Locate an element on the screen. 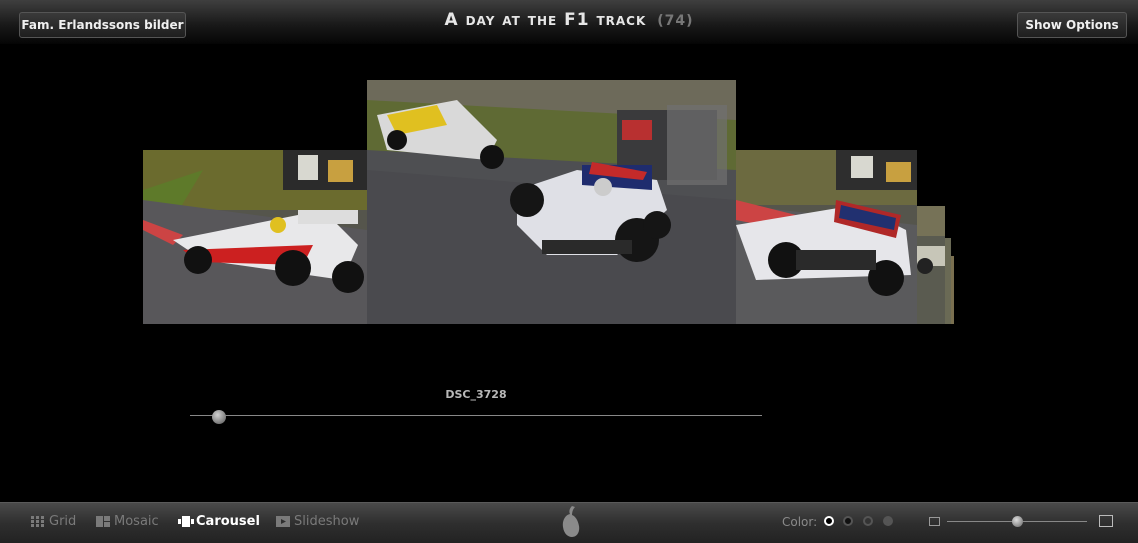 This screenshot has height=543, width=1138. view-mode-slideshow: Slideshow is located at coordinates (317, 521).